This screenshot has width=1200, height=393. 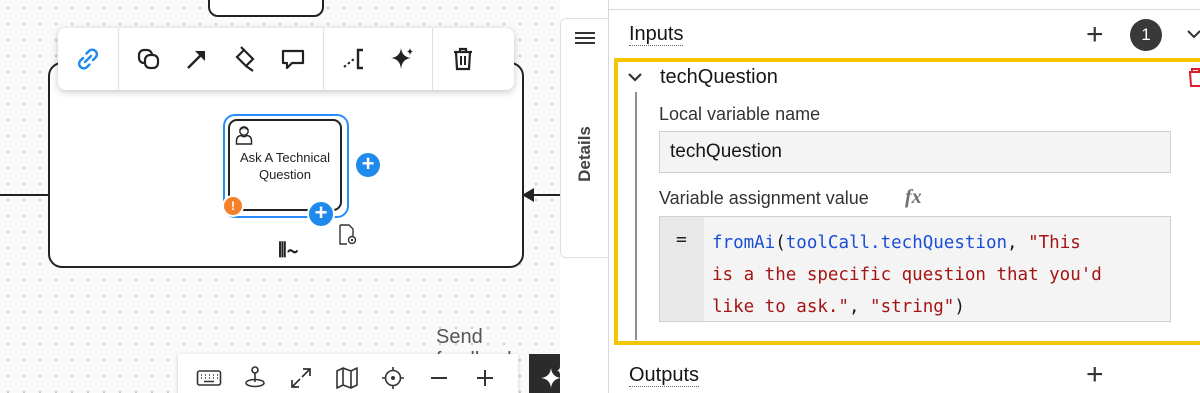 What do you see at coordinates (266, 8) in the screenshot?
I see `upstream-task-shape` at bounding box center [266, 8].